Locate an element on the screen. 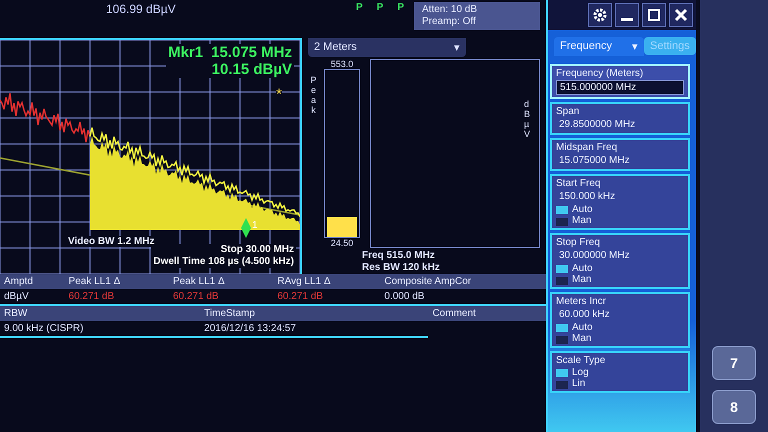  close-icon is located at coordinates (681, 15).